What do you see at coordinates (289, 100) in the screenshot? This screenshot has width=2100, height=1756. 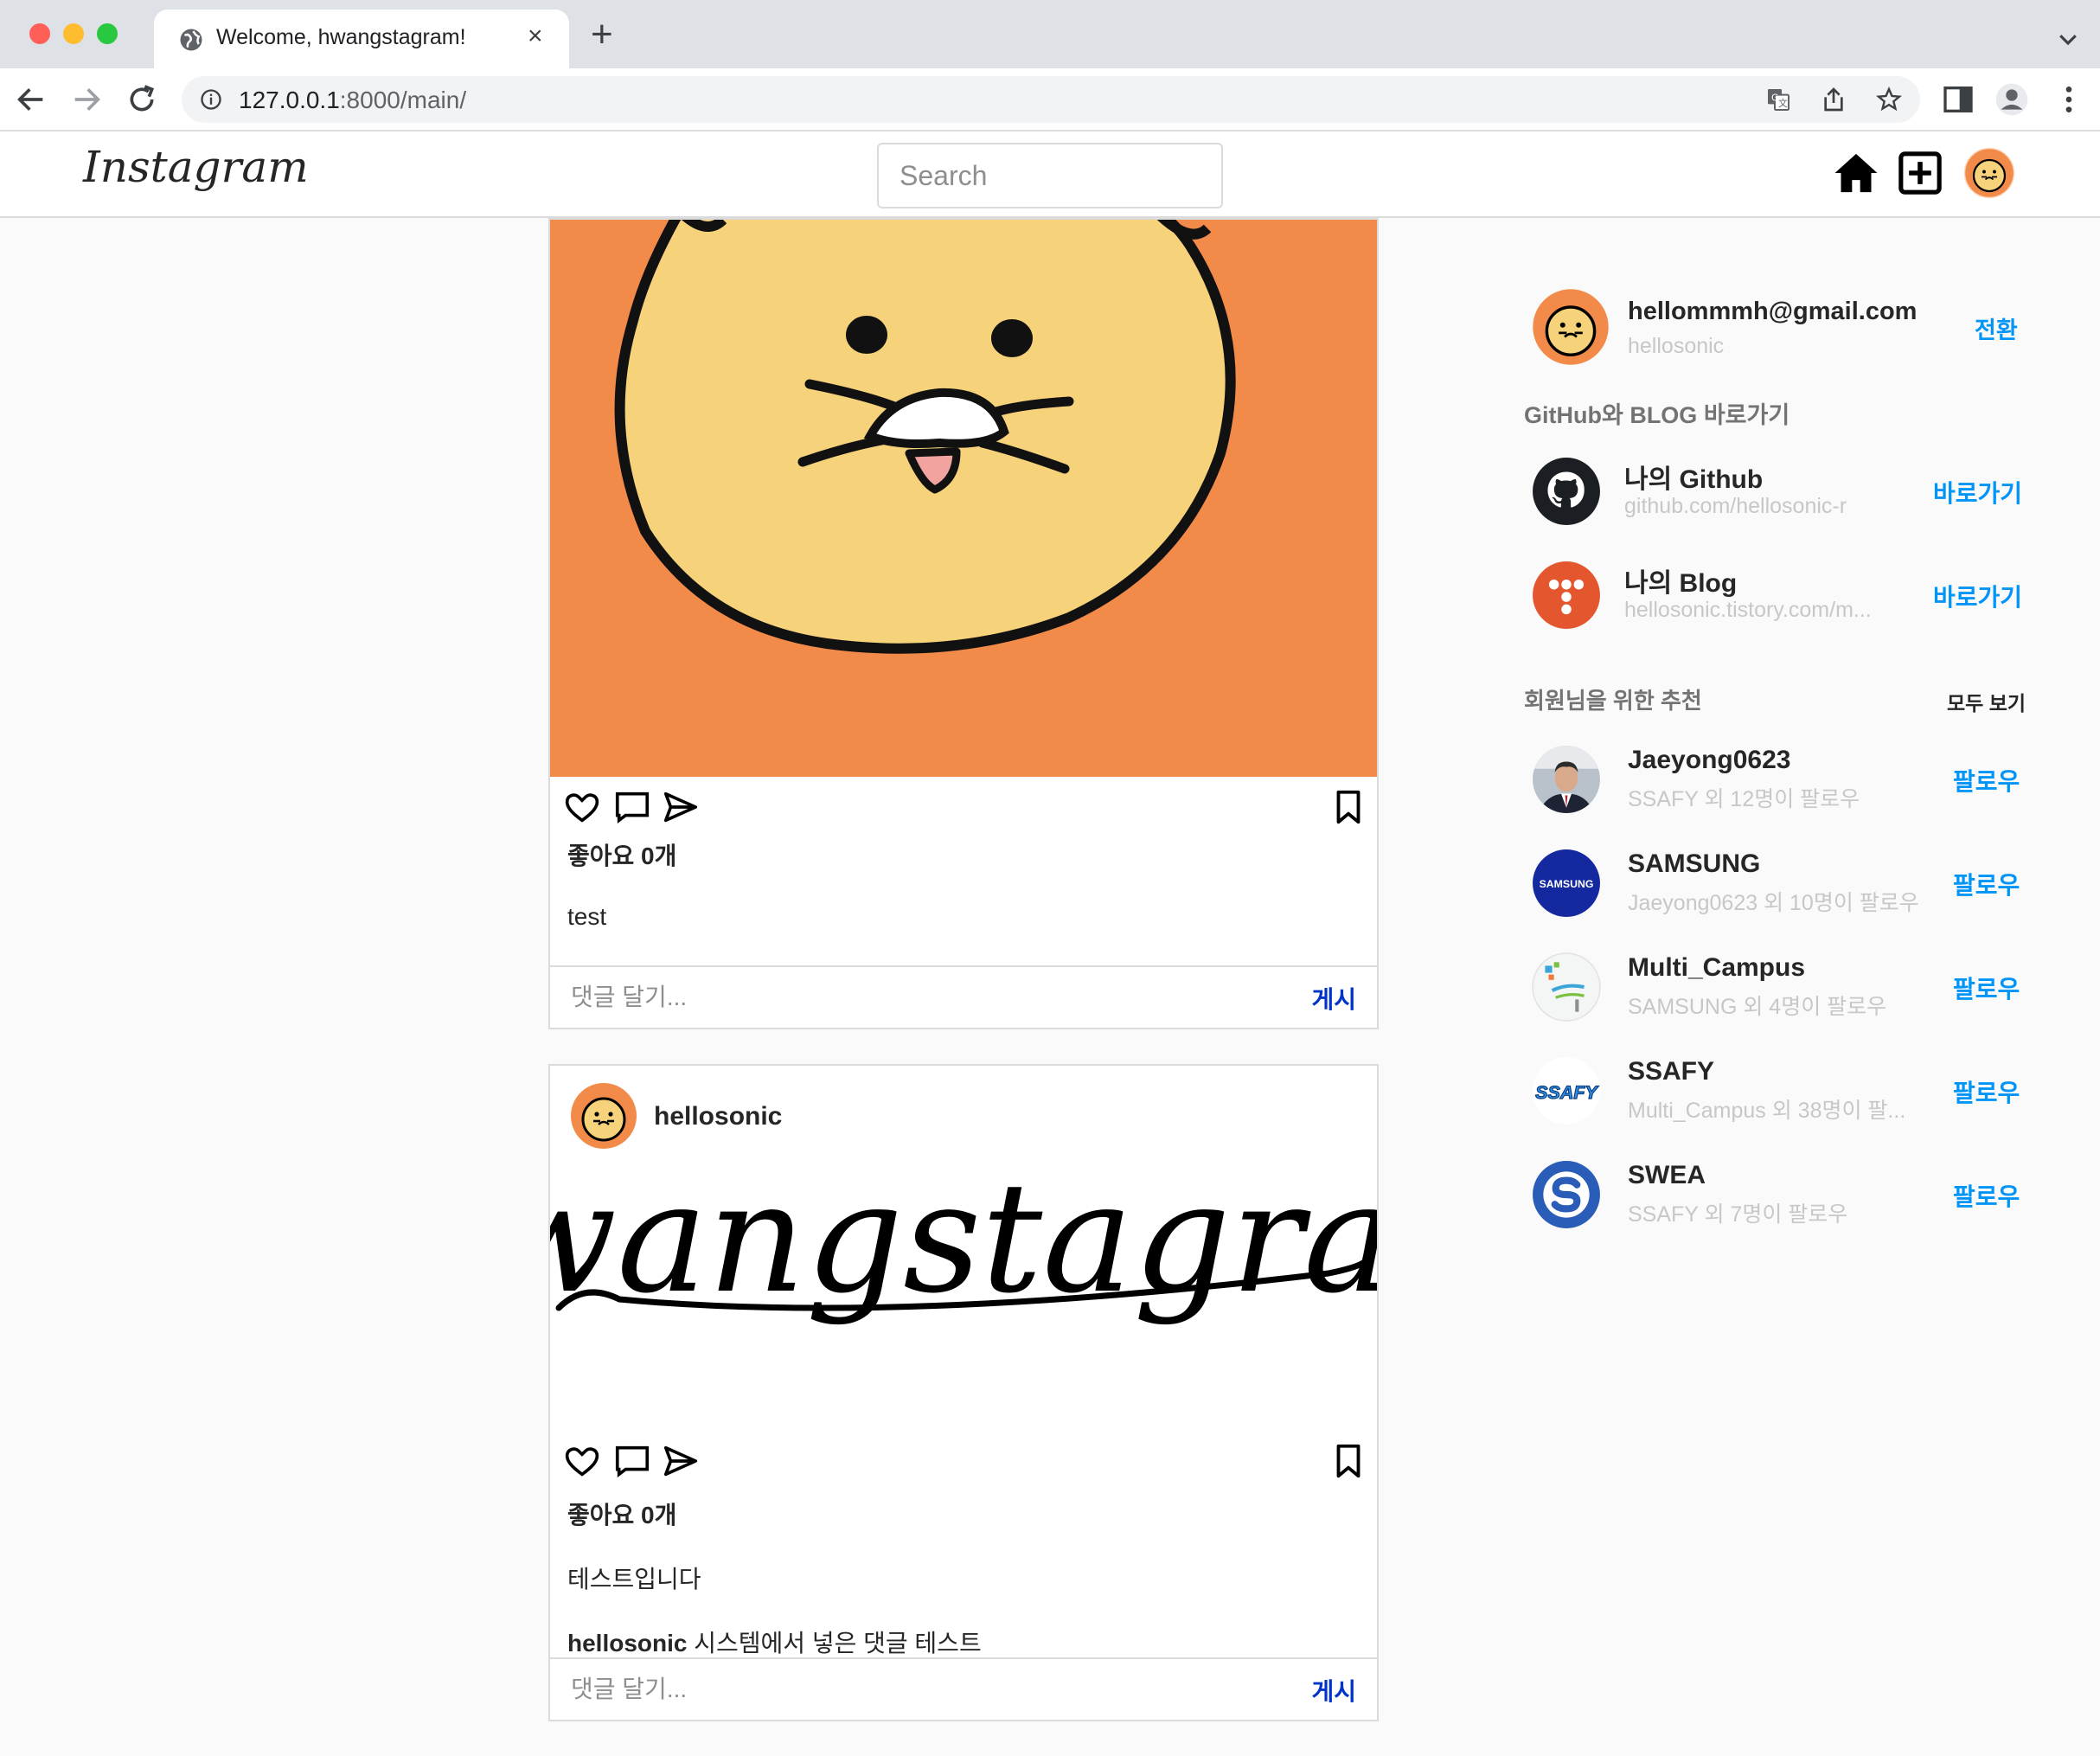 I see `url-host: 127.0.0.1` at bounding box center [289, 100].